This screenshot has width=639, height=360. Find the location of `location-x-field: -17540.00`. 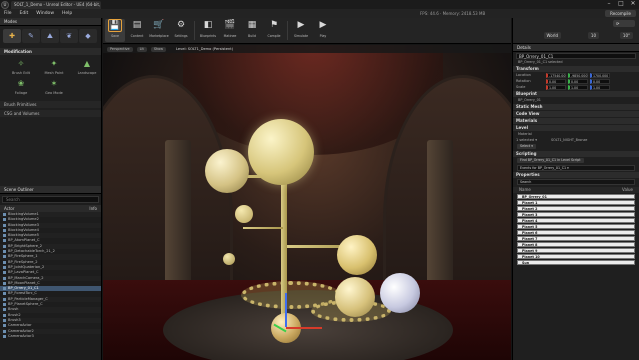

location-x-field: -17540.00 is located at coordinates (556, 75).